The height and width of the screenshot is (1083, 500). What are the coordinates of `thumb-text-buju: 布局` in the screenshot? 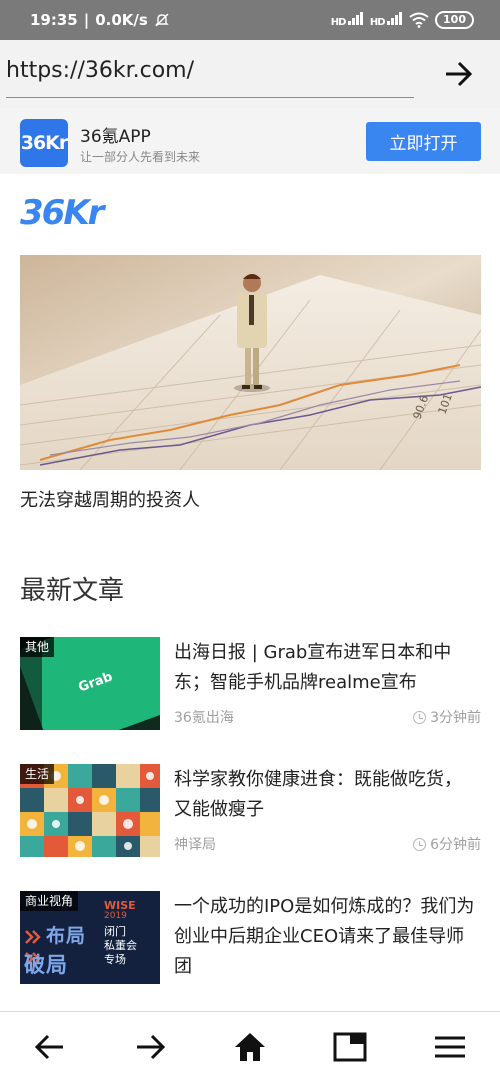 It's located at (66, 936).